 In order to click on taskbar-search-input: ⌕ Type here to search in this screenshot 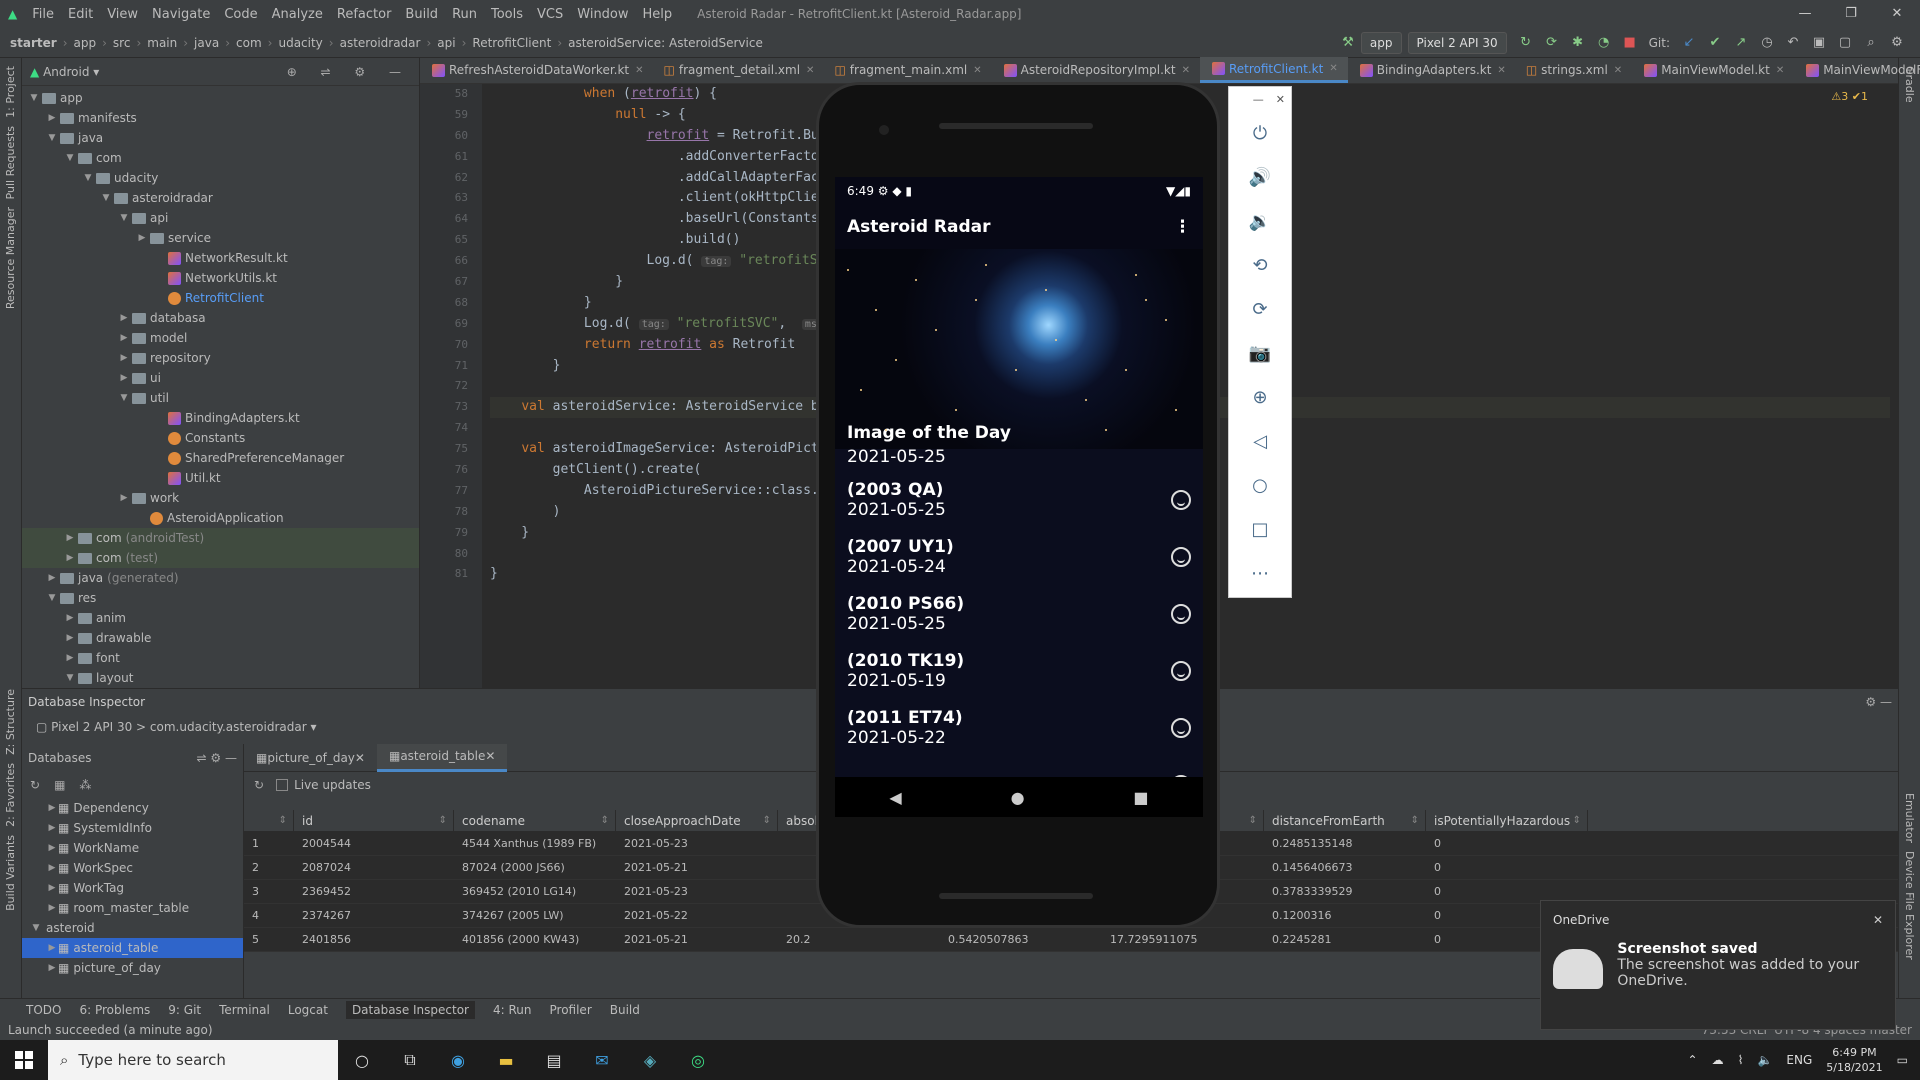, I will do `click(193, 1060)`.